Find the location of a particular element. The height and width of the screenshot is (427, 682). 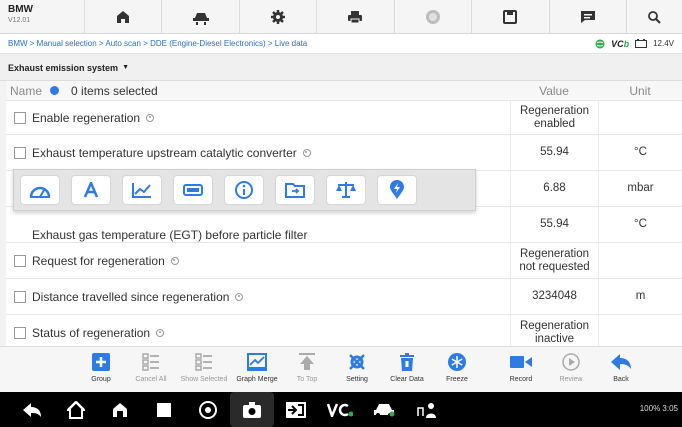

row-value: 3234048 is located at coordinates (554, 296).